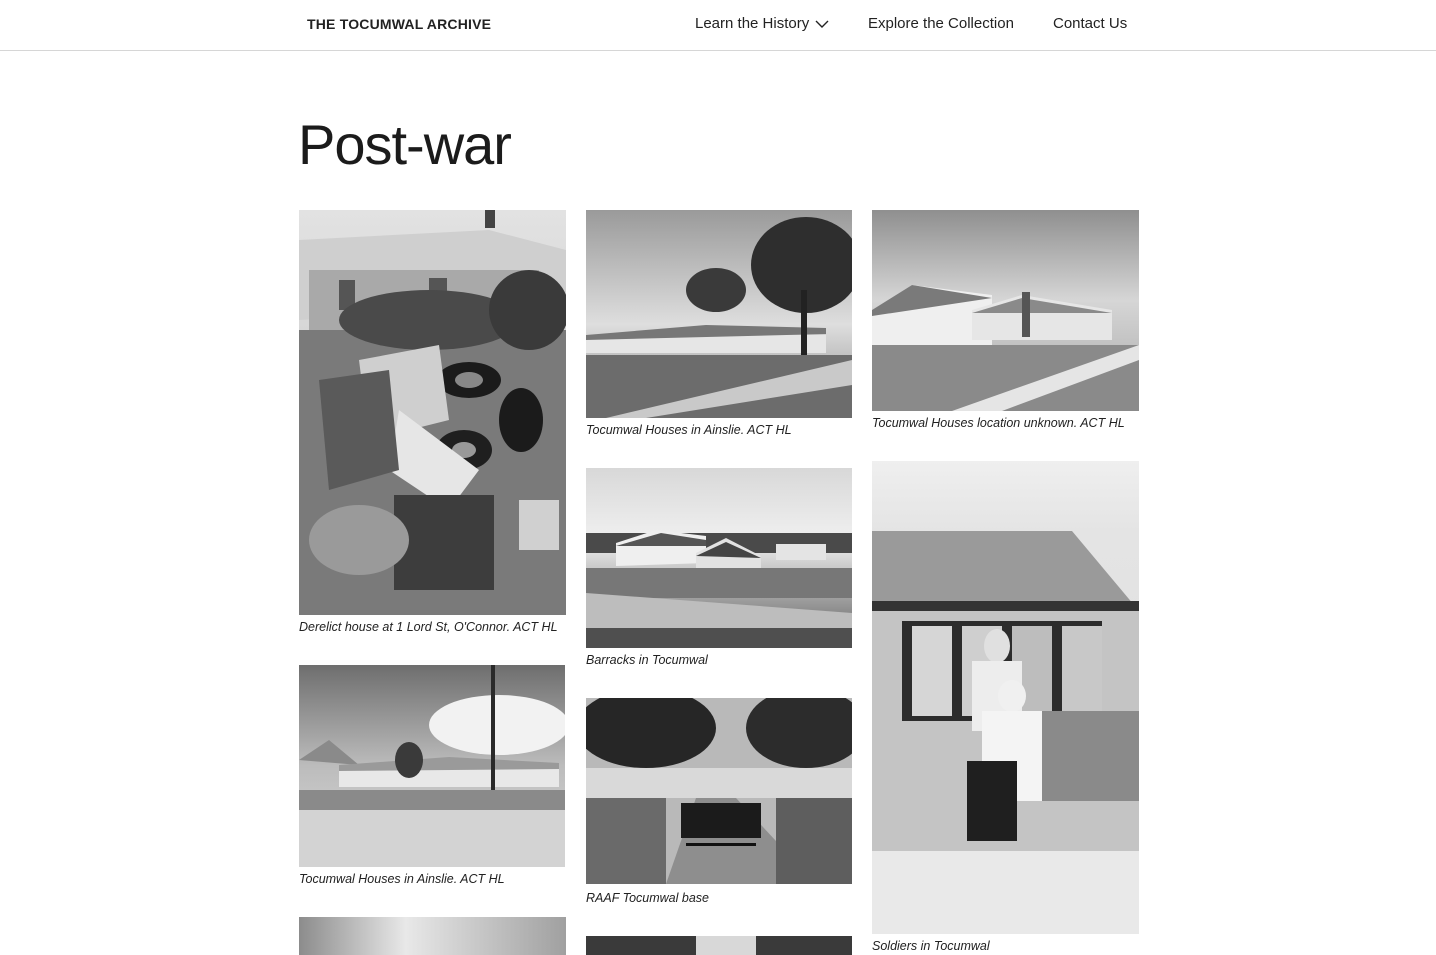  What do you see at coordinates (405, 144) in the screenshot?
I see `page-title: Post-war` at bounding box center [405, 144].